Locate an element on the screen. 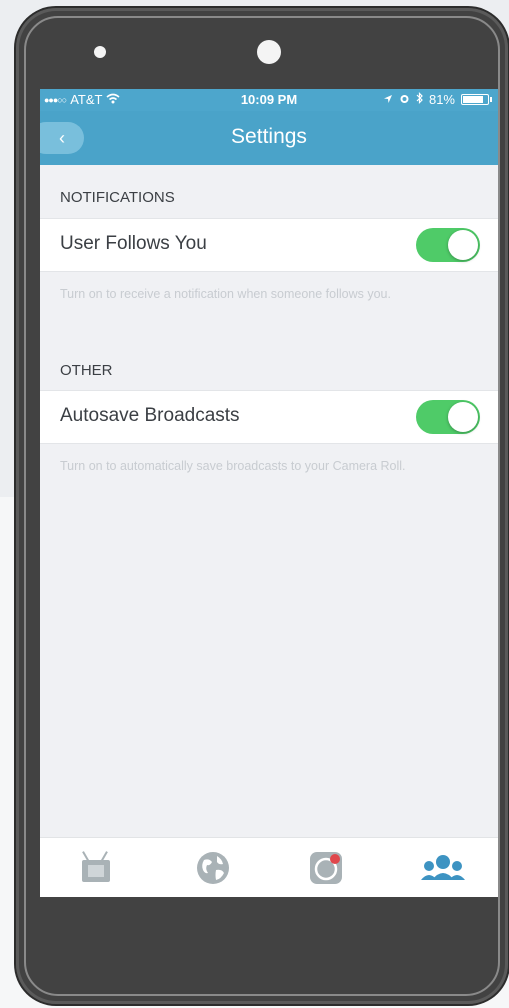 This screenshot has width=509, height=1008. bluetooth-icon is located at coordinates (419, 99).